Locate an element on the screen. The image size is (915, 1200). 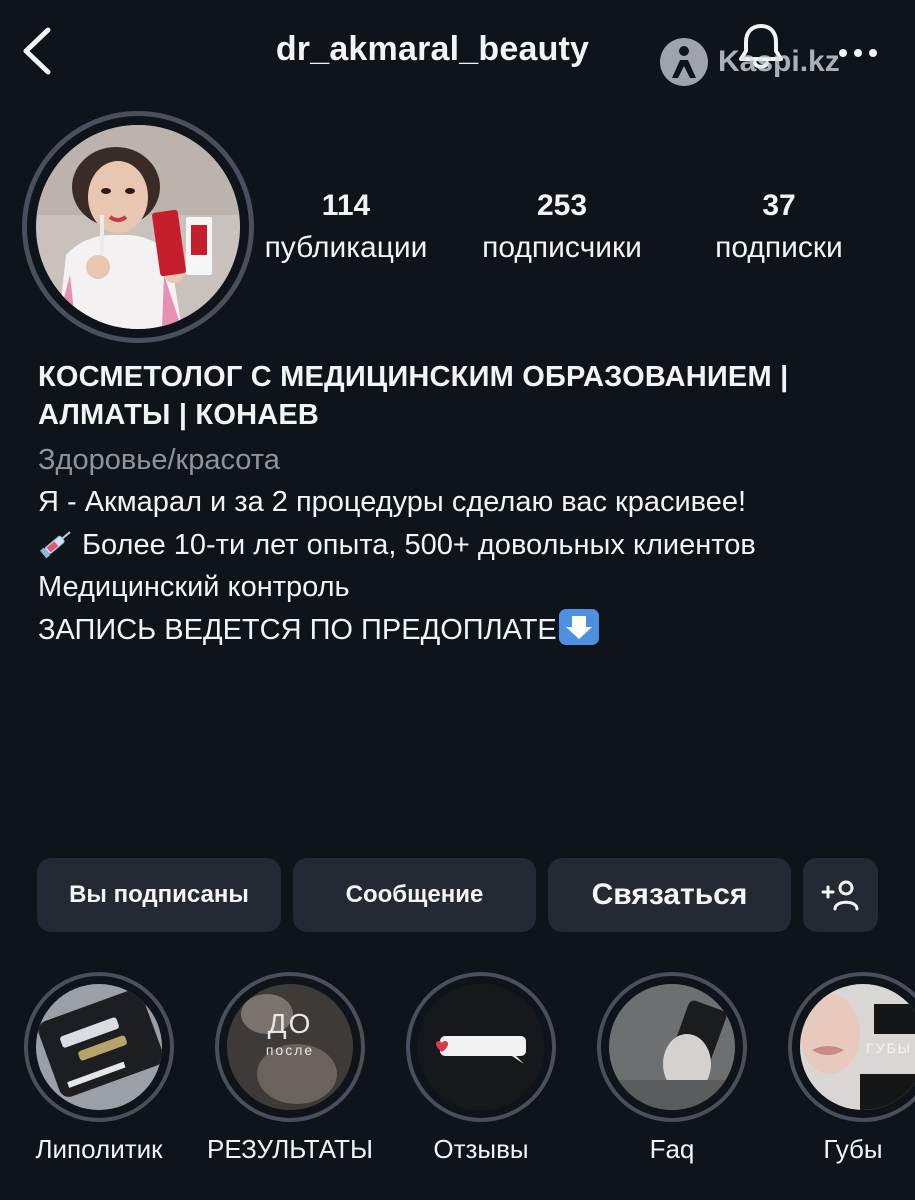
bio-line: ЗАПИСЬ ВЕДЕТСЯ ПО ПРЕДОПЛАТЕ is located at coordinates (318, 629).